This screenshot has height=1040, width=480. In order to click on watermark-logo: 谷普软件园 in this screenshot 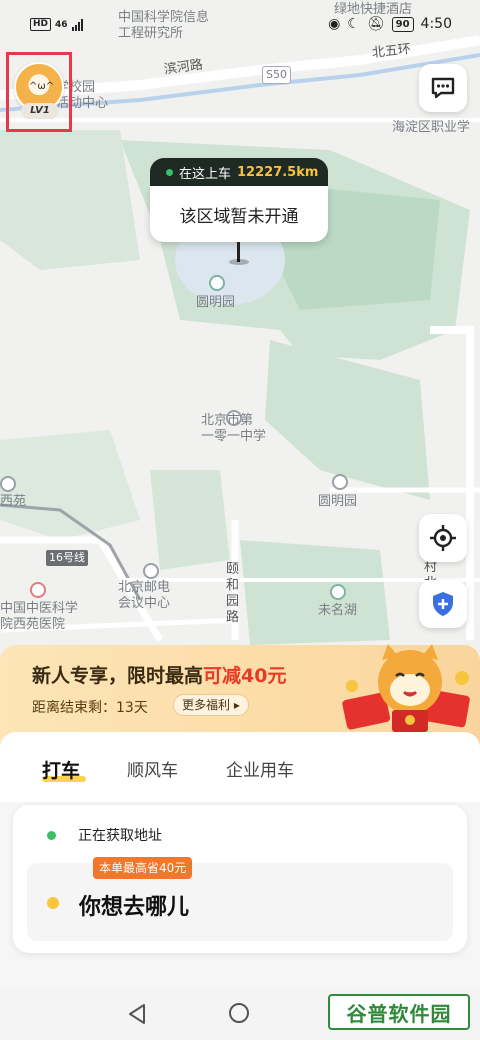, I will do `click(399, 1012)`.